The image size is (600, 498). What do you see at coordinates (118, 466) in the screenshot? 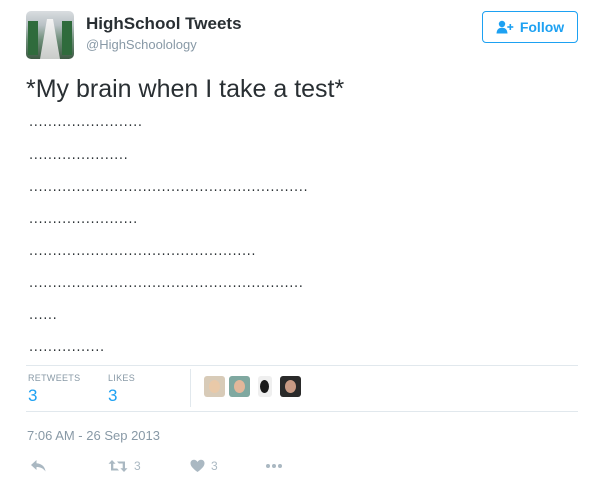
I see `retweet-icon` at bounding box center [118, 466].